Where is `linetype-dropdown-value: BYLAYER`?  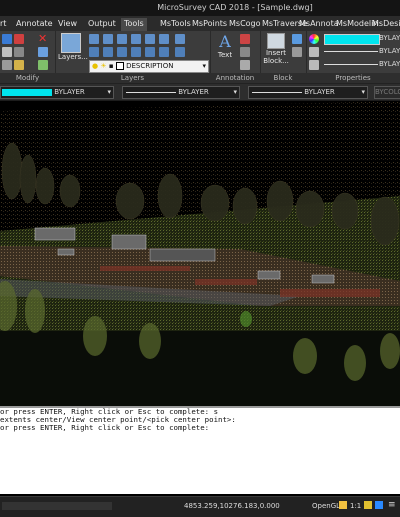 linetype-dropdown-value: BYLAYER is located at coordinates (193, 92).